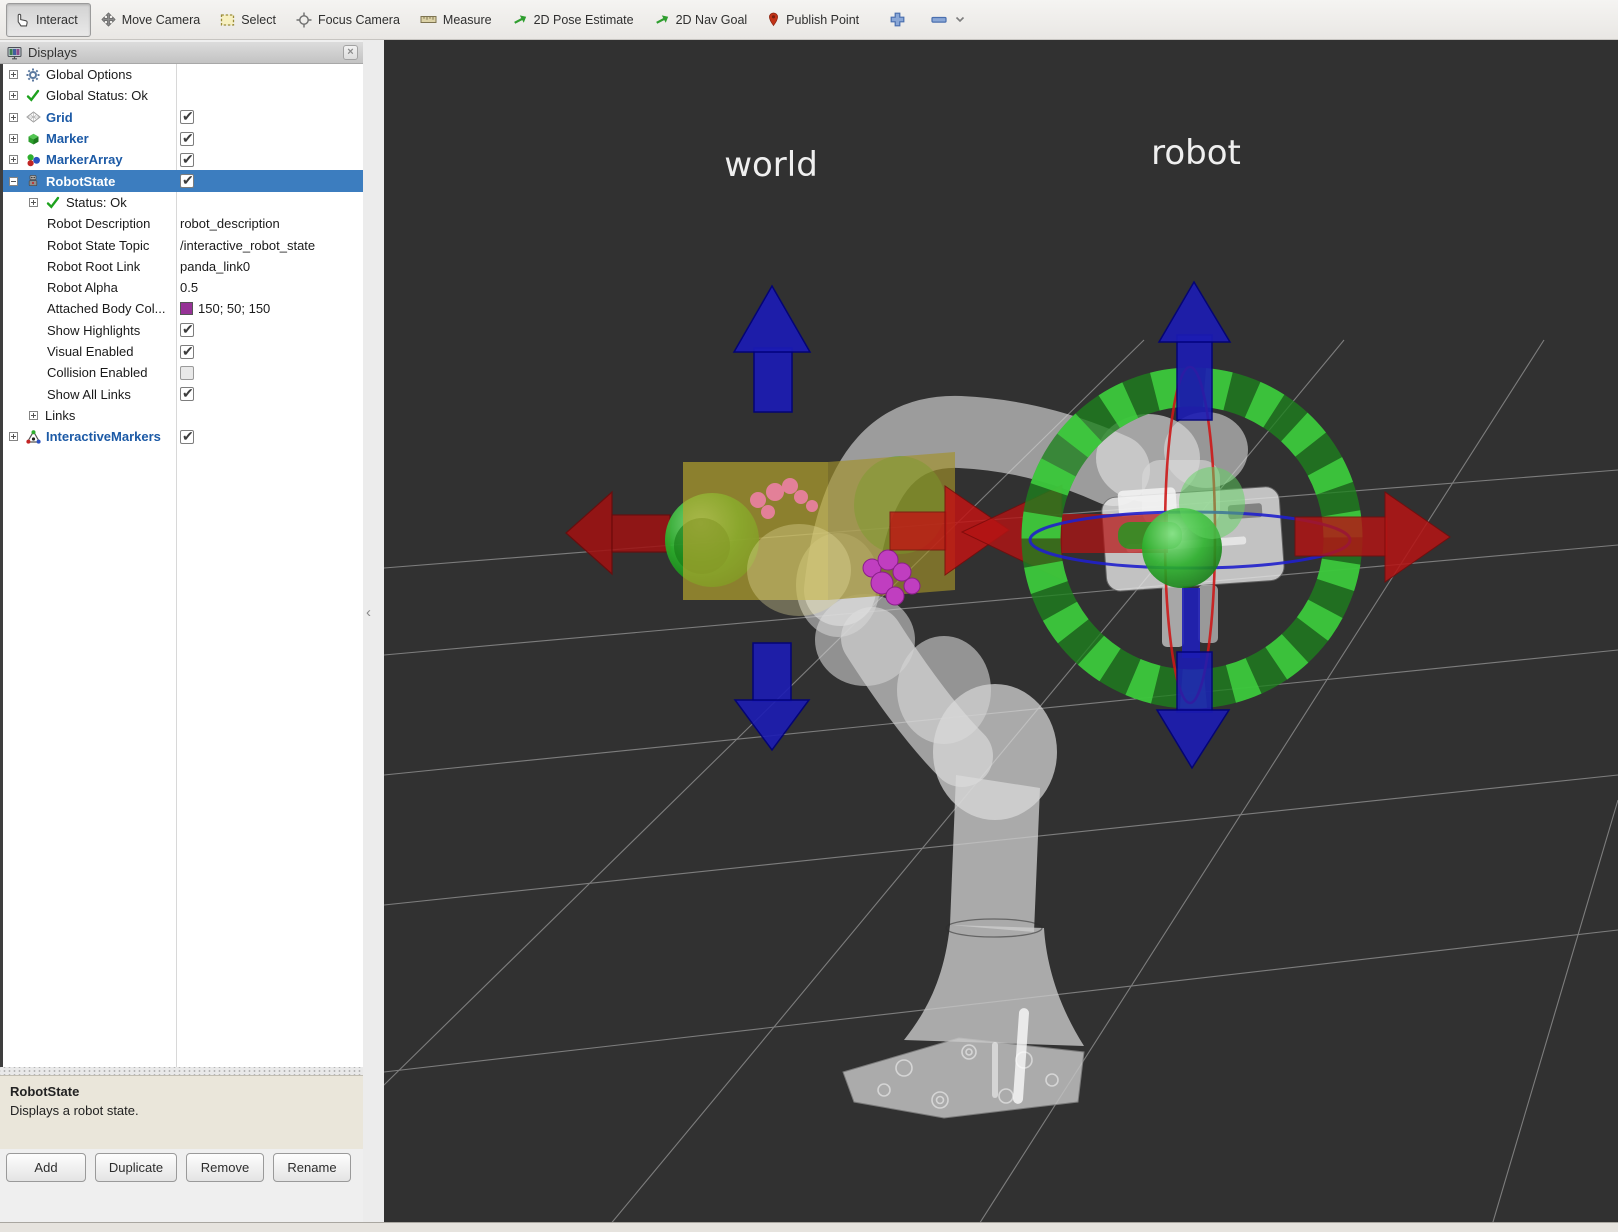 This screenshot has height=1232, width=1618. Describe the element at coordinates (963, 1078) in the screenshot. I see `robot-base-plate` at that location.